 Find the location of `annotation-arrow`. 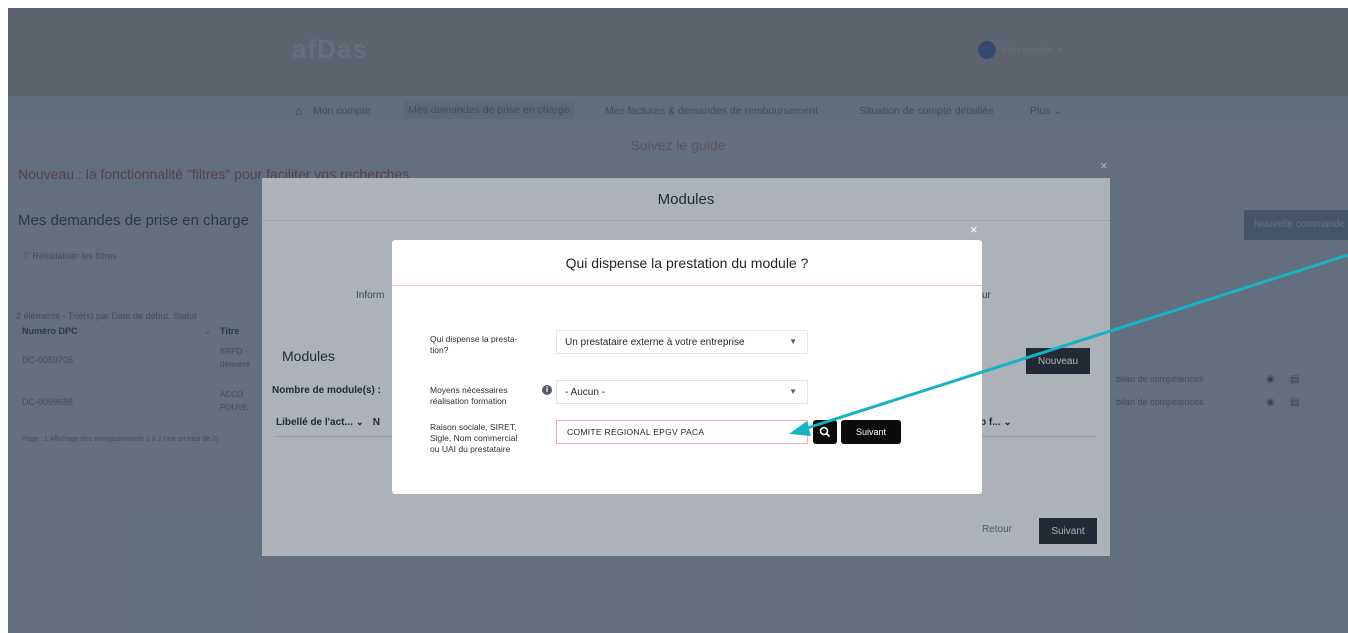

annotation-arrow is located at coordinates (1068, 344).